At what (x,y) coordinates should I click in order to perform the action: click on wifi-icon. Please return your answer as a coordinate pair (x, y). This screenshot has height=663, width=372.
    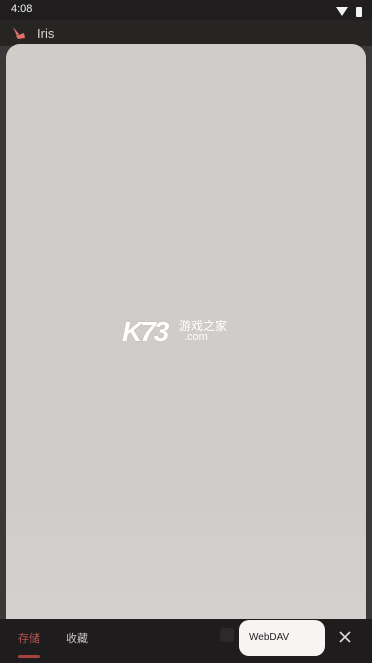
    Looking at the image, I should click on (341, 12).